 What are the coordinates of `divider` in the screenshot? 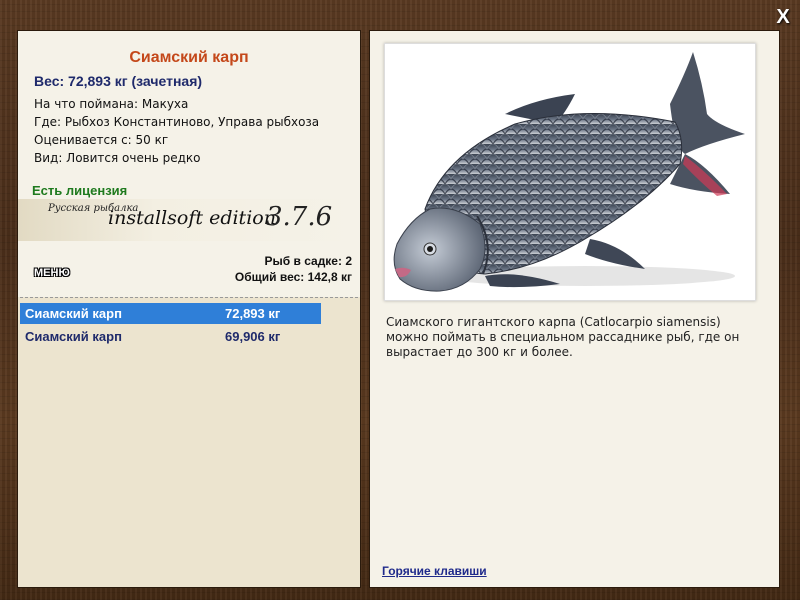 It's located at (189, 297).